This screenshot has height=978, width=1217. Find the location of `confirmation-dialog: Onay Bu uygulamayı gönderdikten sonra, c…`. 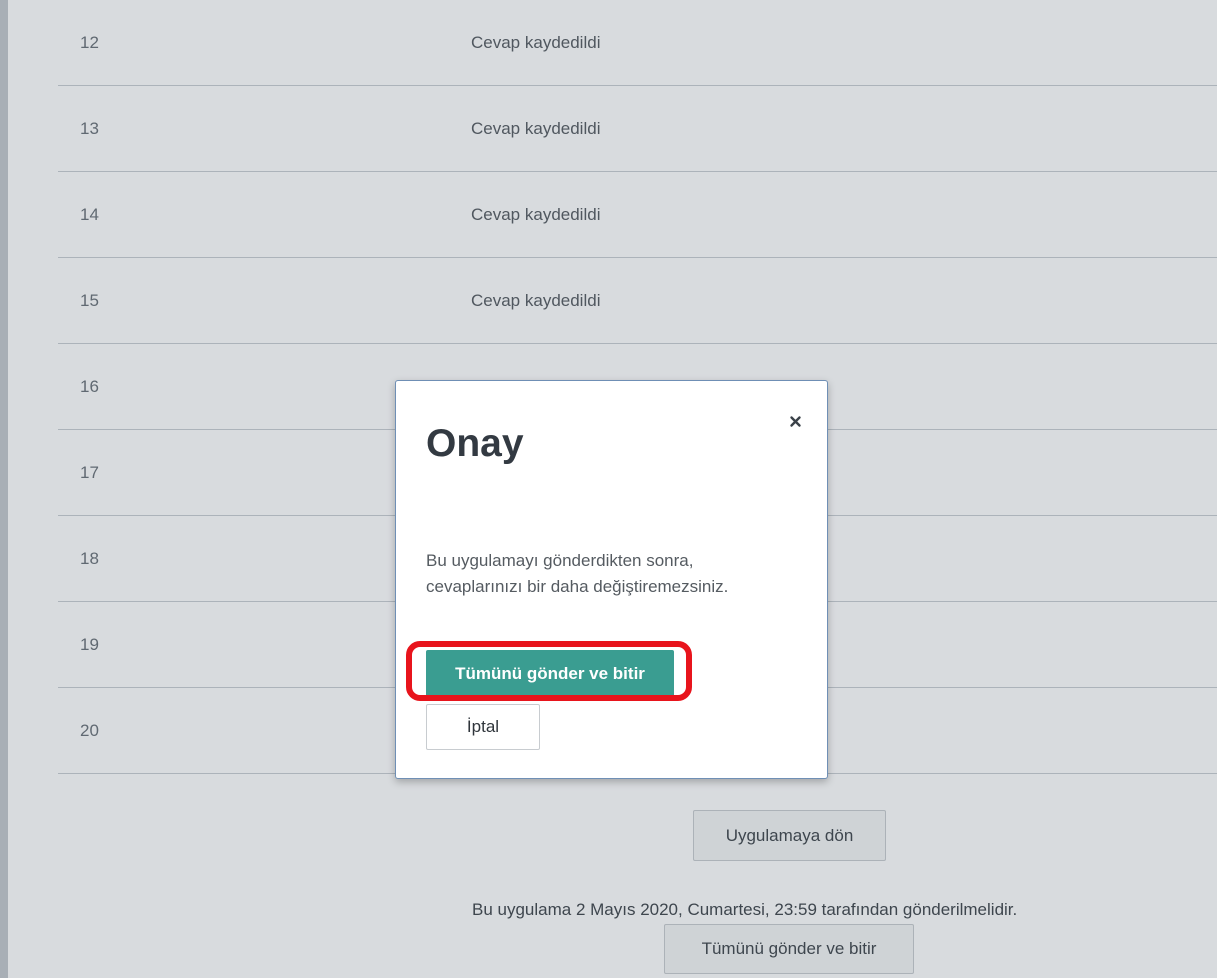

confirmation-dialog: Onay Bu uygulamayı gönderdikten sonra, c… is located at coordinates (611, 579).